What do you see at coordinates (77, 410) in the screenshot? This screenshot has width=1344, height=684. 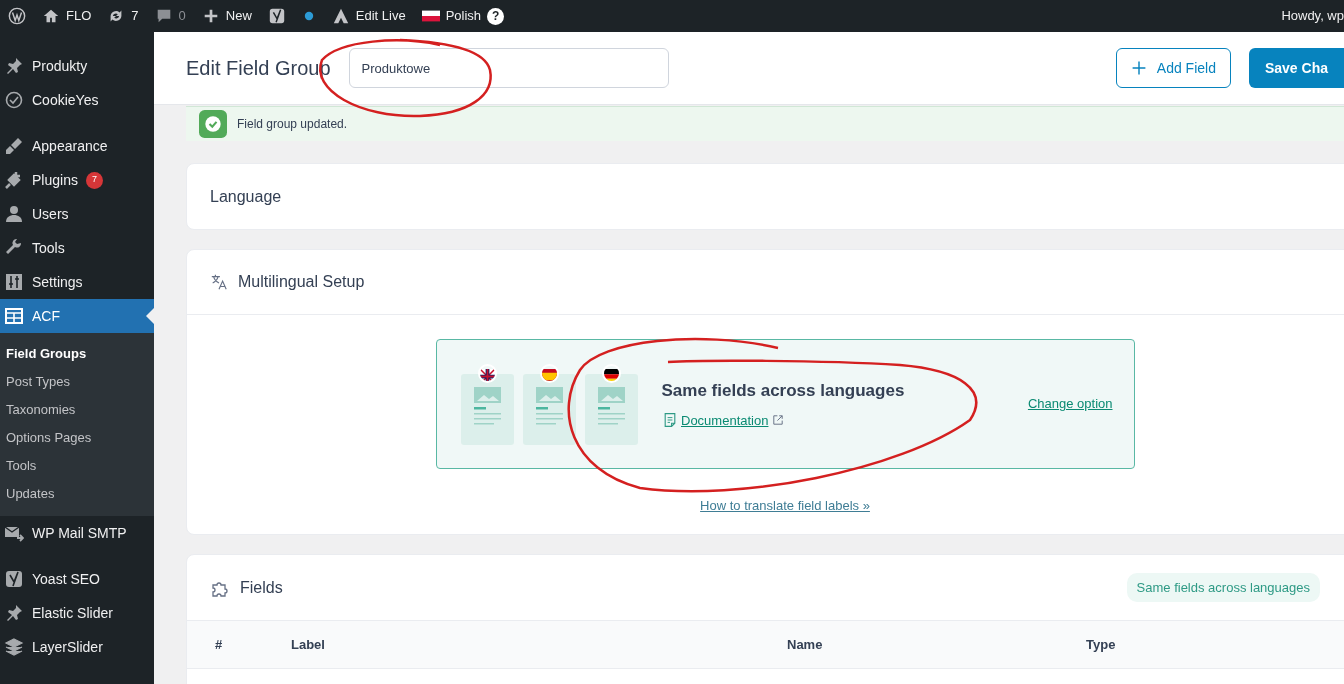 I see `submenu-item: Taxonomies` at bounding box center [77, 410].